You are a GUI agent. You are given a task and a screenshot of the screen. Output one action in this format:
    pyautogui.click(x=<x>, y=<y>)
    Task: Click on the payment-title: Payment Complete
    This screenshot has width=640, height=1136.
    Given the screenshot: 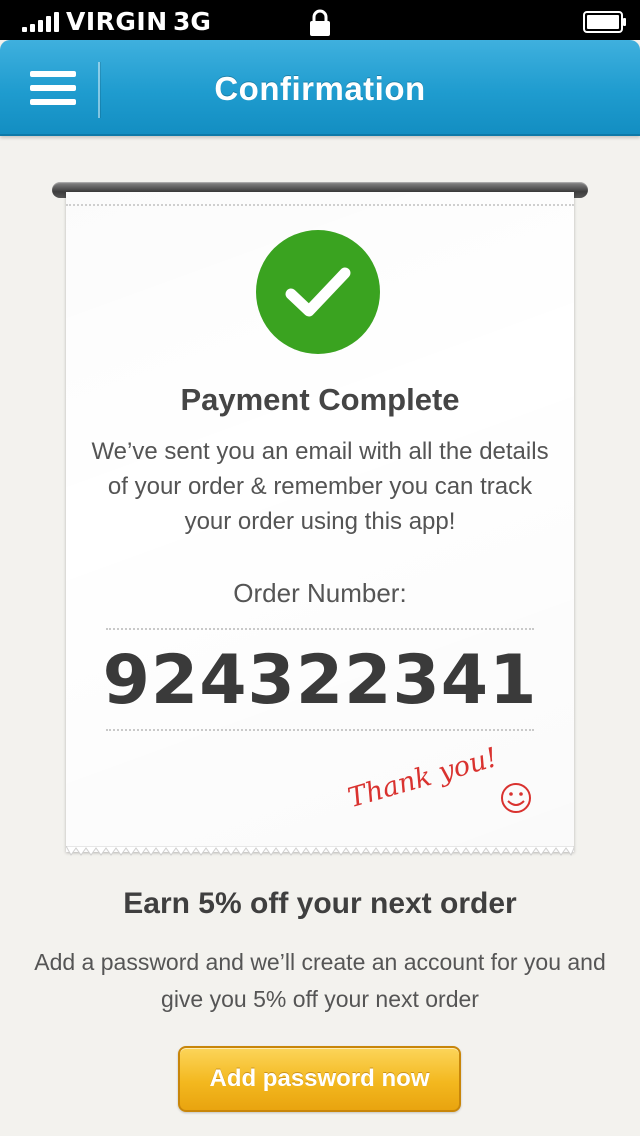 What is the action you would take?
    pyautogui.click(x=320, y=399)
    